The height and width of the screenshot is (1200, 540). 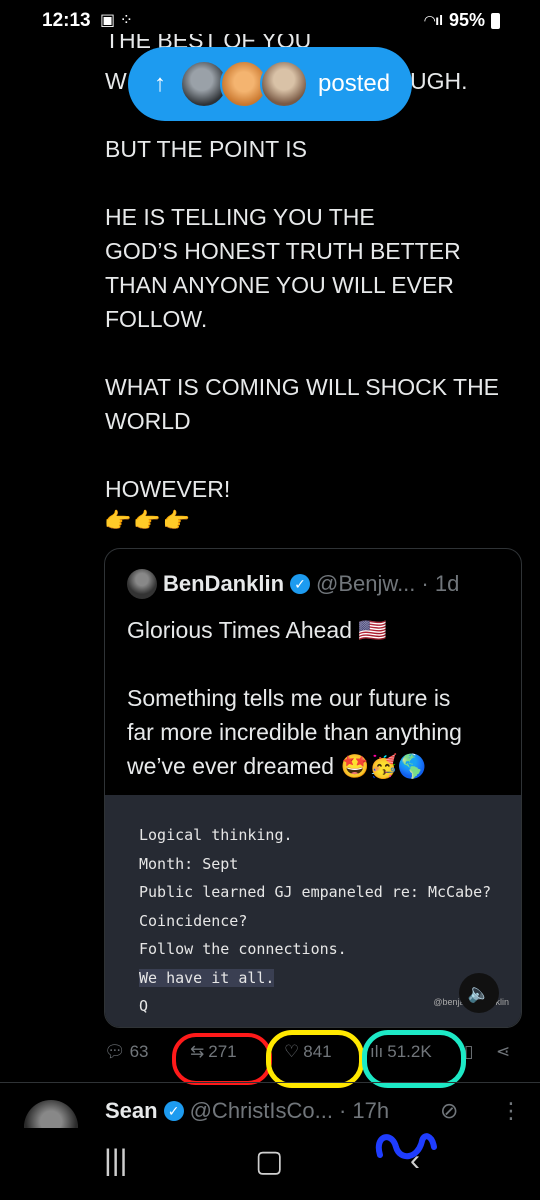 I want to click on next-author-name: Sean, so click(x=131, y=1111).